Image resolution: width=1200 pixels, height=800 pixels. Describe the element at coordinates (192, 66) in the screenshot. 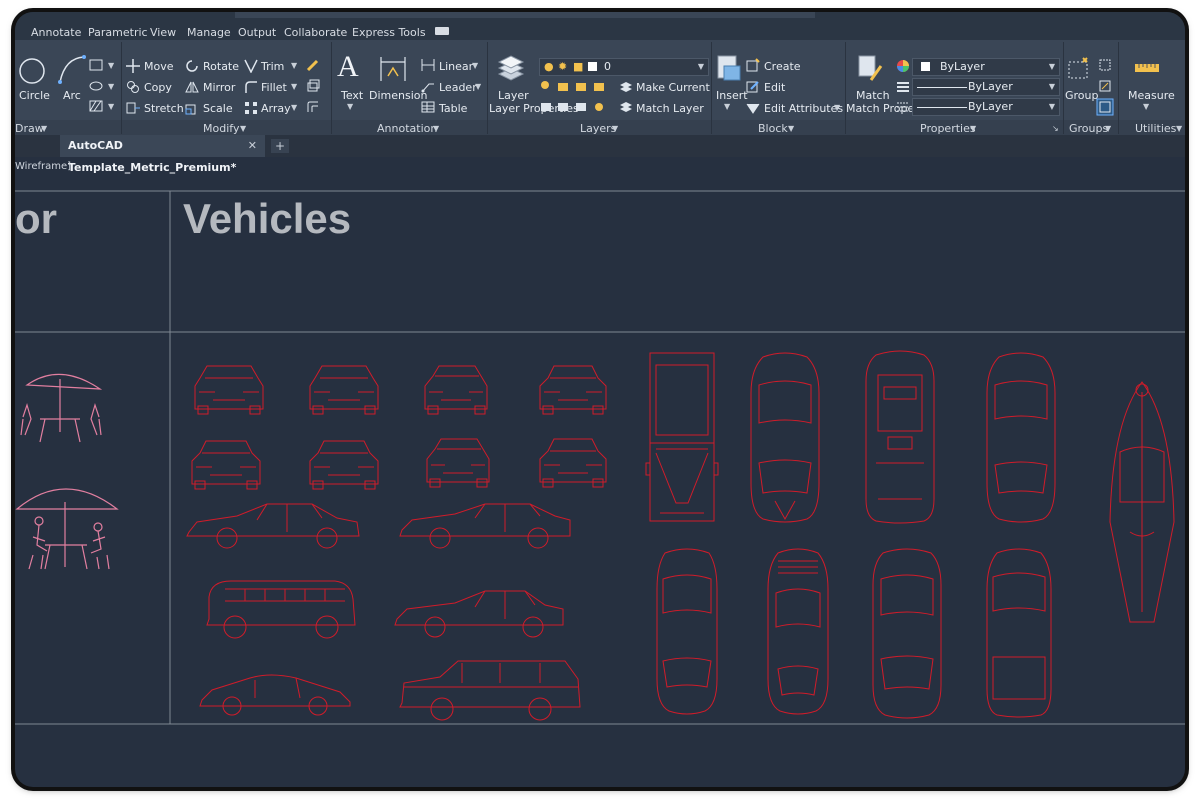

I see `rotate-icon` at that location.